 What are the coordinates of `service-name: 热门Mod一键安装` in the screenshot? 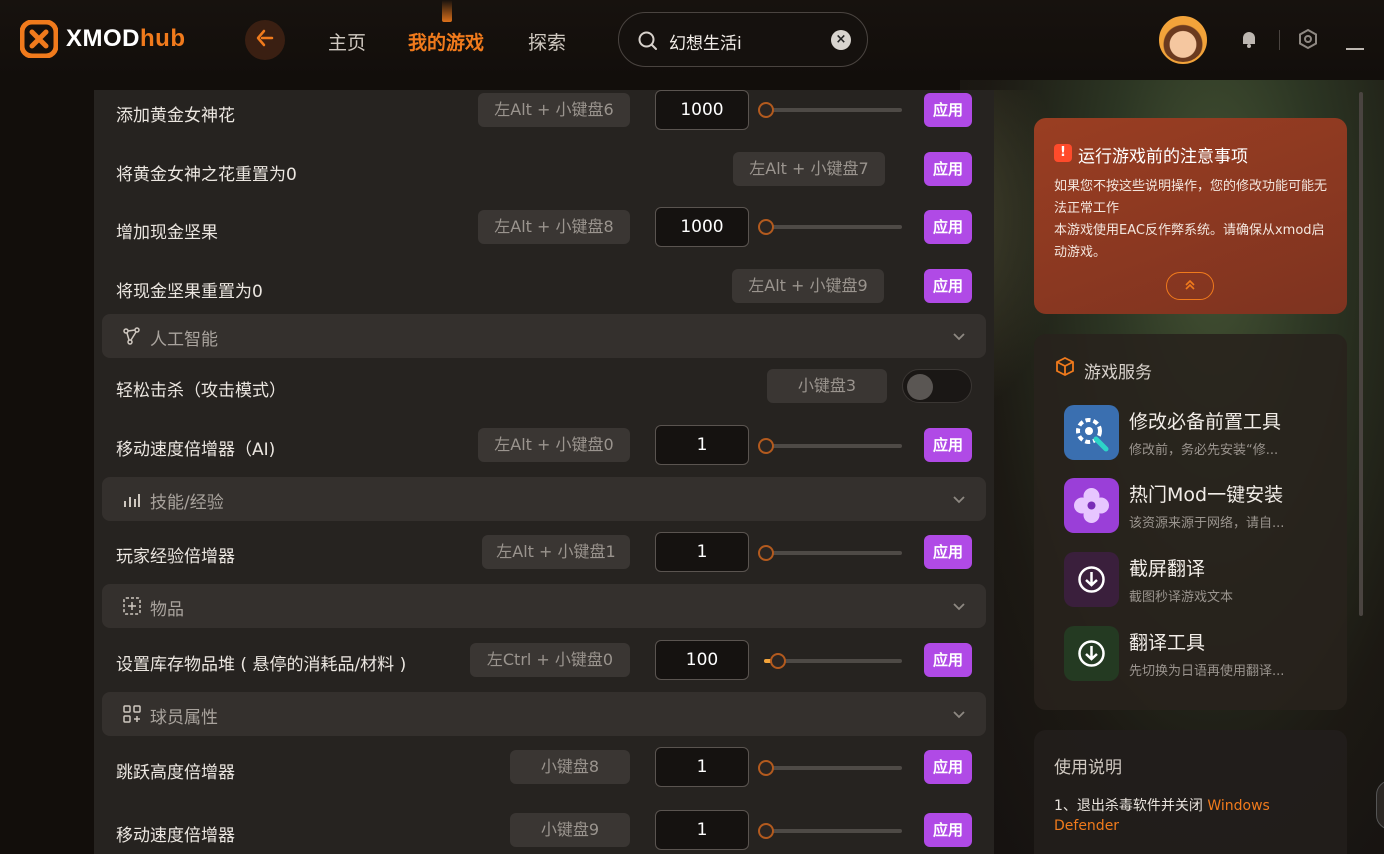 It's located at (1206, 495).